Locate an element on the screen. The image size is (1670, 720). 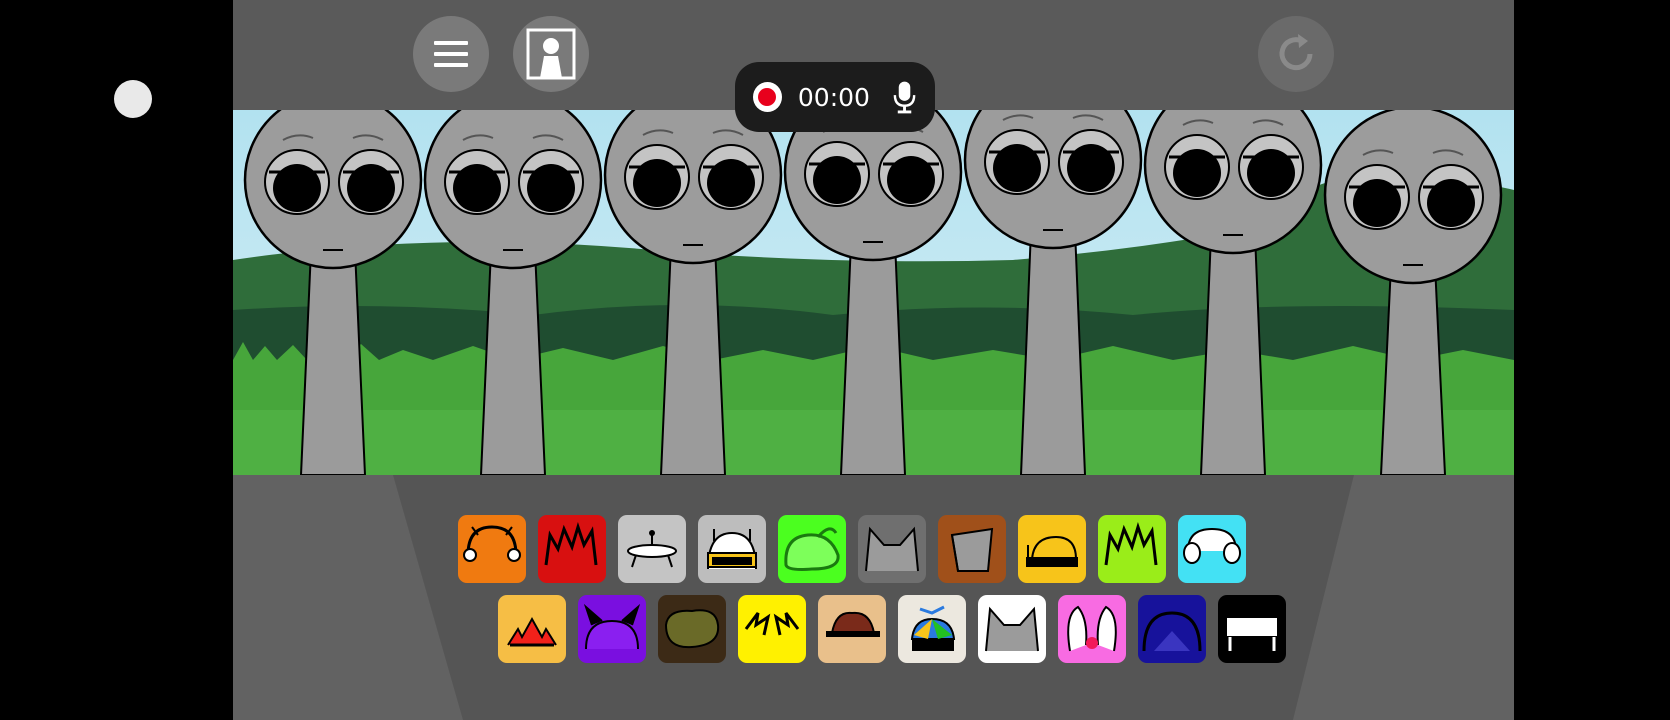
bench-icon is located at coordinates (1252, 633).